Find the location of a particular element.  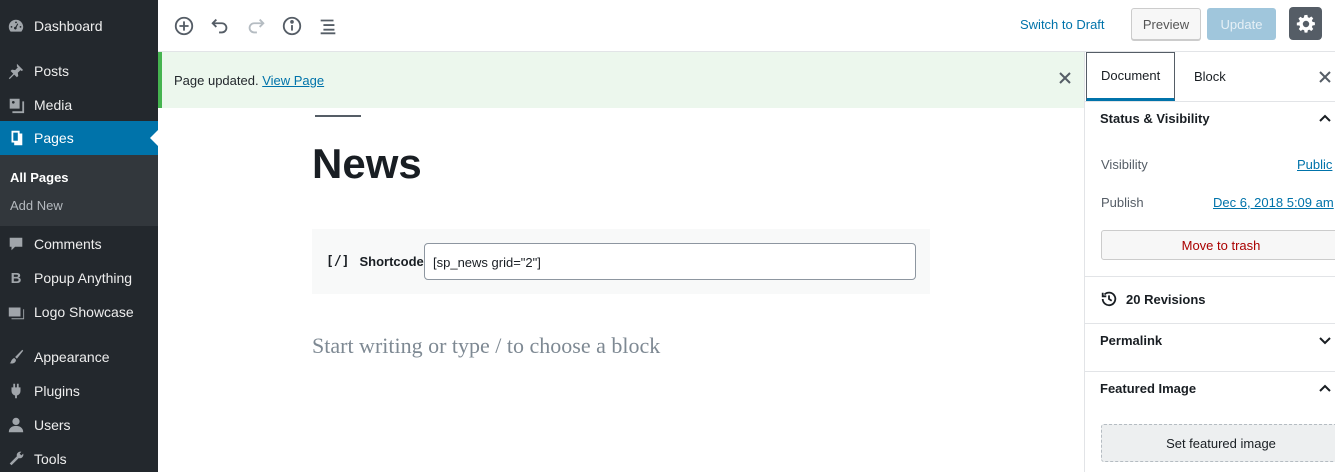

visibility-link: Public is located at coordinates (1314, 164).